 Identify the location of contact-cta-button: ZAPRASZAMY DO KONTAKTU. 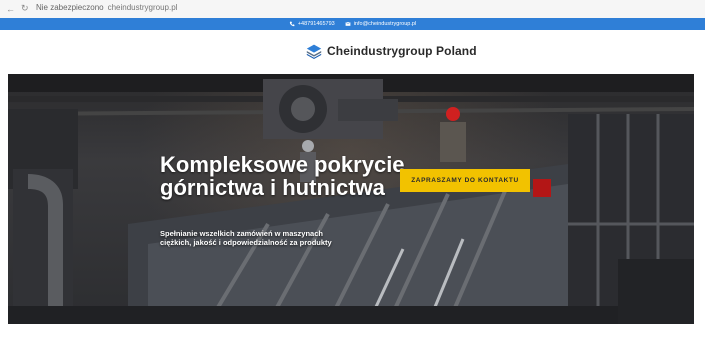
(465, 180).